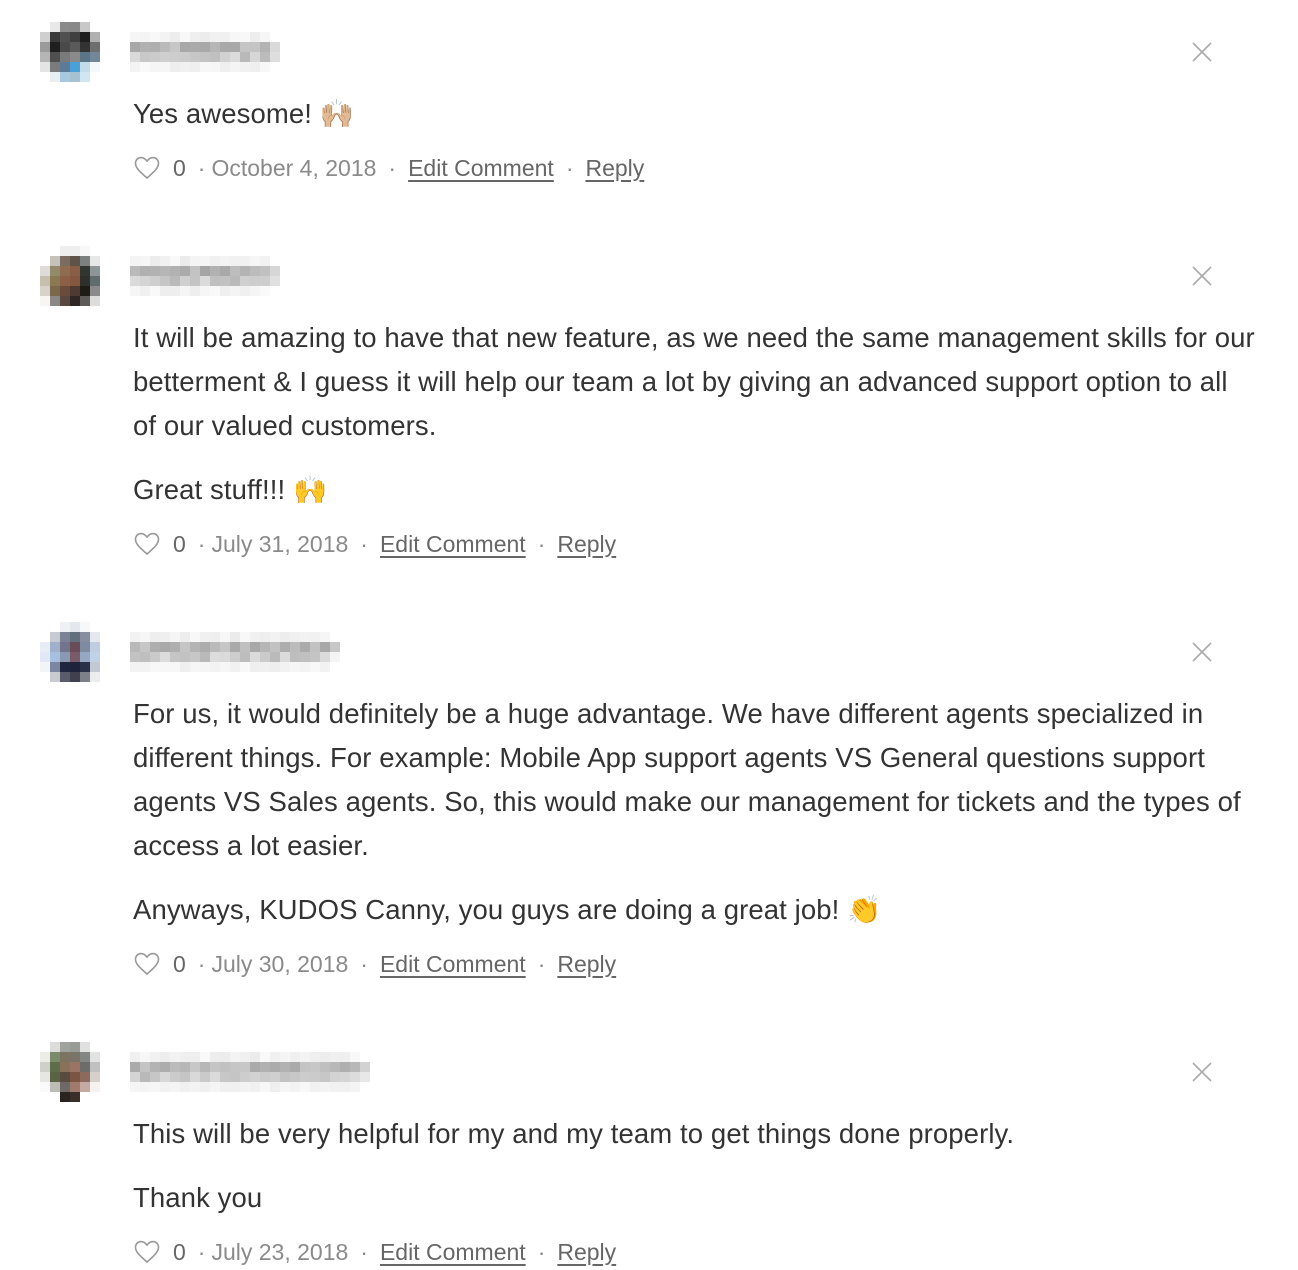 The height and width of the screenshot is (1270, 1298). What do you see at coordinates (695, 1252) in the screenshot?
I see `comment-meta: 0 · July 23, 2018 · Edit Comment · Reply` at bounding box center [695, 1252].